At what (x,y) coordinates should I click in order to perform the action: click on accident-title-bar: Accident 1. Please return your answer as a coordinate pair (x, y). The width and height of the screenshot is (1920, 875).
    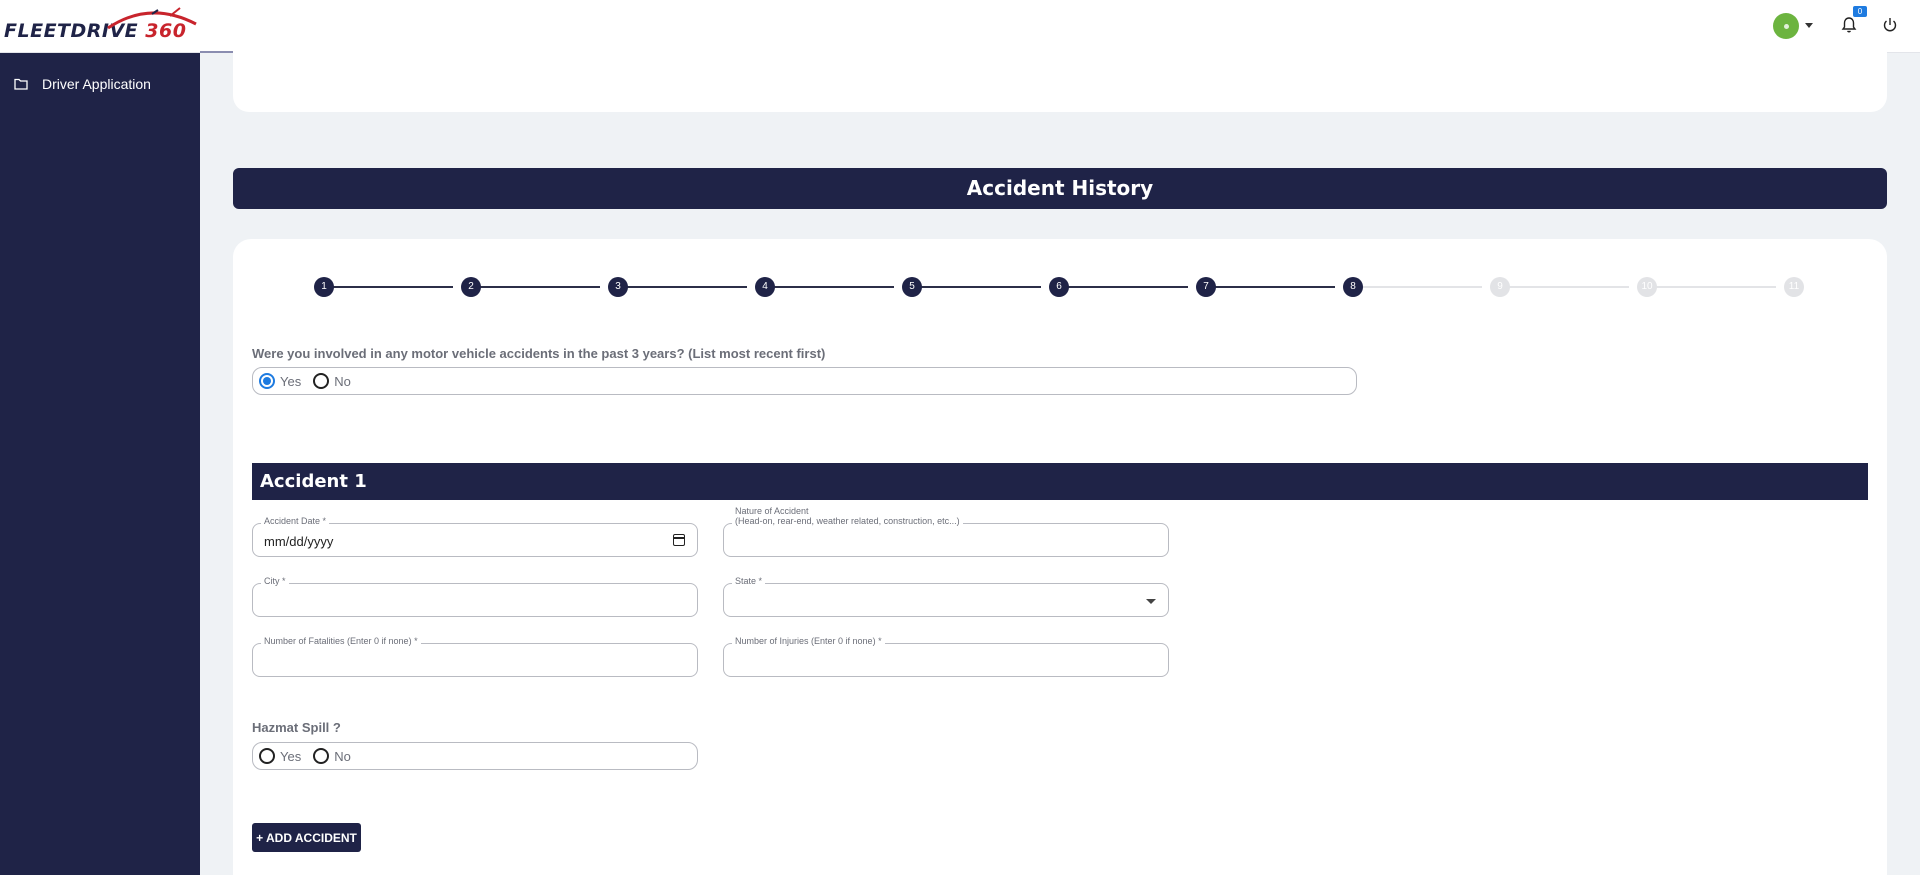
    Looking at the image, I should click on (1060, 481).